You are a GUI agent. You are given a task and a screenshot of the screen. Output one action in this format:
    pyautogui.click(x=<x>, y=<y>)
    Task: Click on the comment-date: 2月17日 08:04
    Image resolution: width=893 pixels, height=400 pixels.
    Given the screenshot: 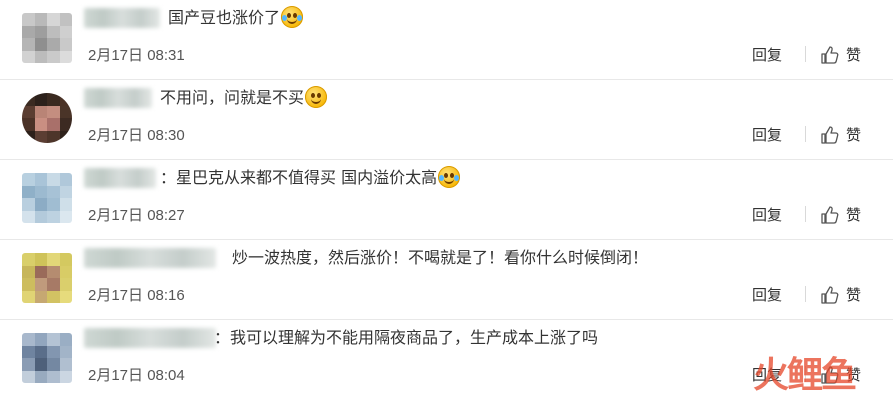 What is the action you would take?
    pyautogui.click(x=136, y=375)
    